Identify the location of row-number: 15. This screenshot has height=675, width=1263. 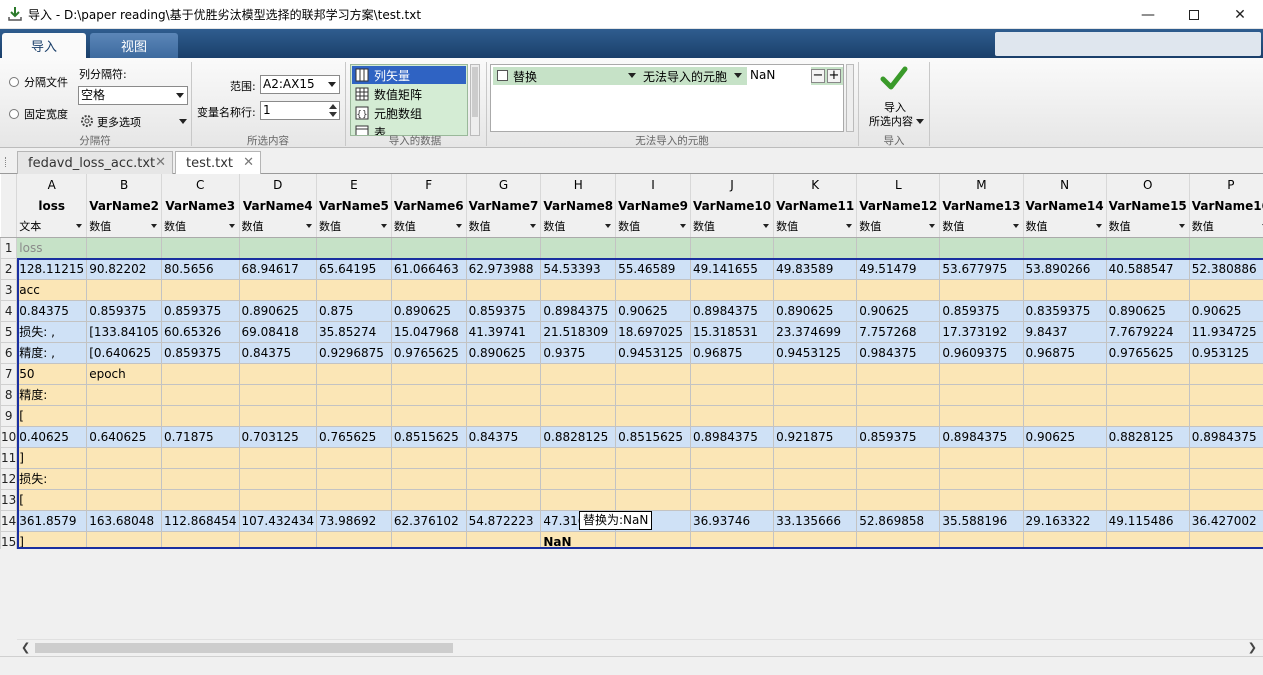
(9, 539).